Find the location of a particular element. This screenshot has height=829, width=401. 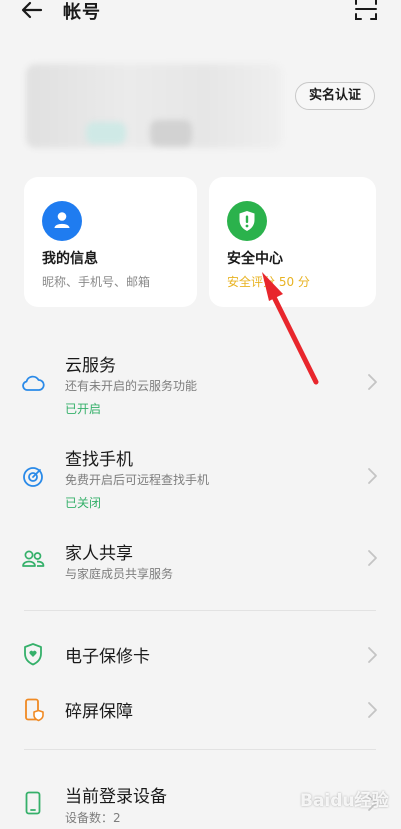

realname-verify-button: 实名认证 is located at coordinates (335, 96).